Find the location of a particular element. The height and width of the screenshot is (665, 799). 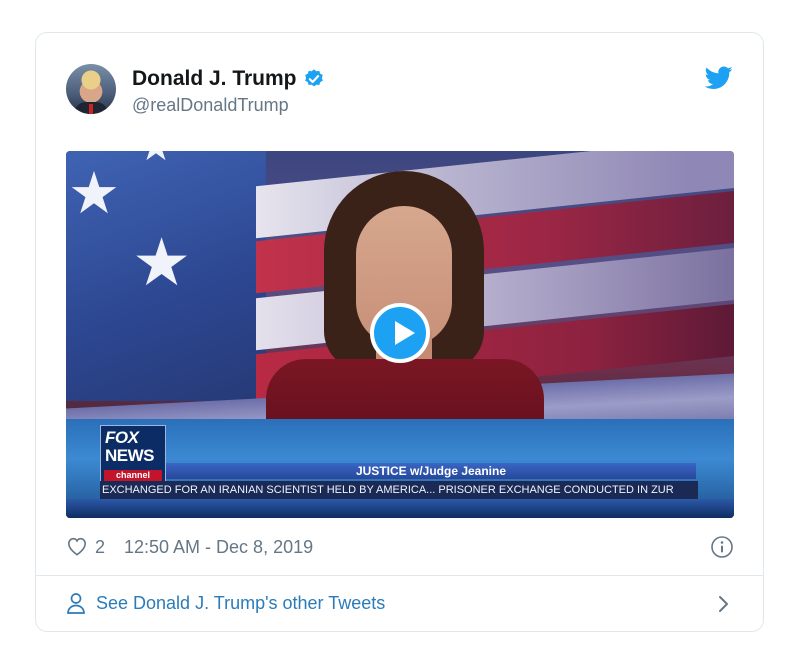

logo-fox-text: FOX is located at coordinates (122, 437).